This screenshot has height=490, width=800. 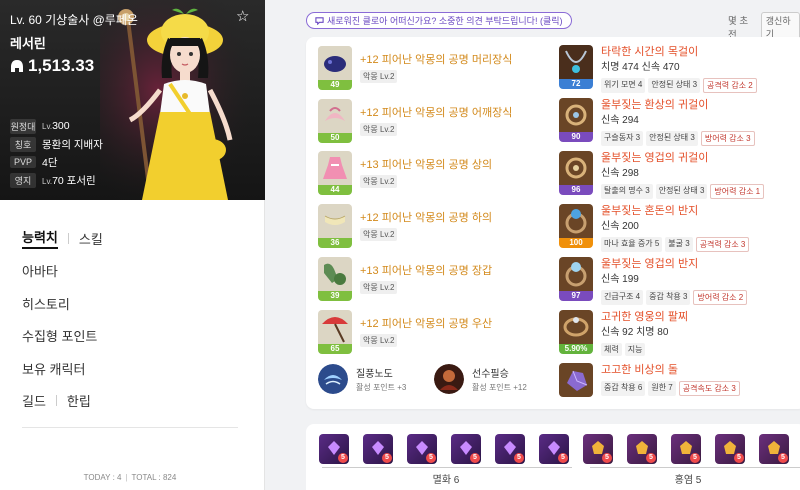 What do you see at coordinates (422, 449) in the screenshot?
I see `gem-slot-3: 5` at bounding box center [422, 449].